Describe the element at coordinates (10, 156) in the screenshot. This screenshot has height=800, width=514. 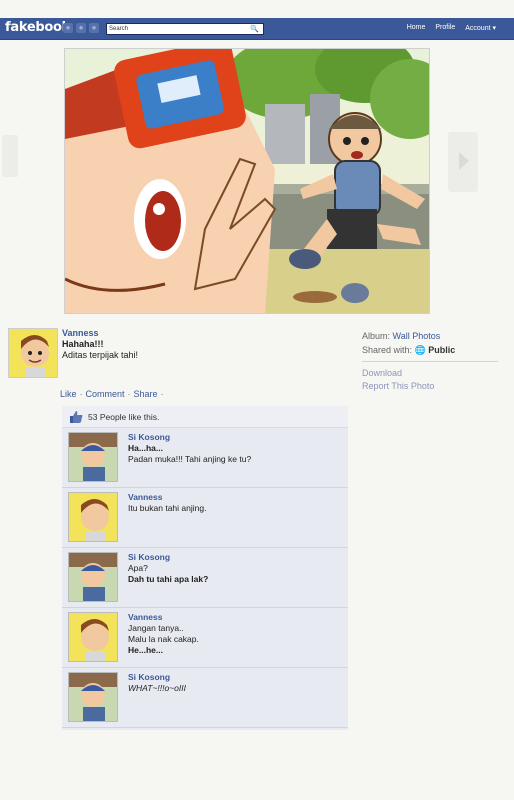
I see `previous-photo-arrow` at that location.